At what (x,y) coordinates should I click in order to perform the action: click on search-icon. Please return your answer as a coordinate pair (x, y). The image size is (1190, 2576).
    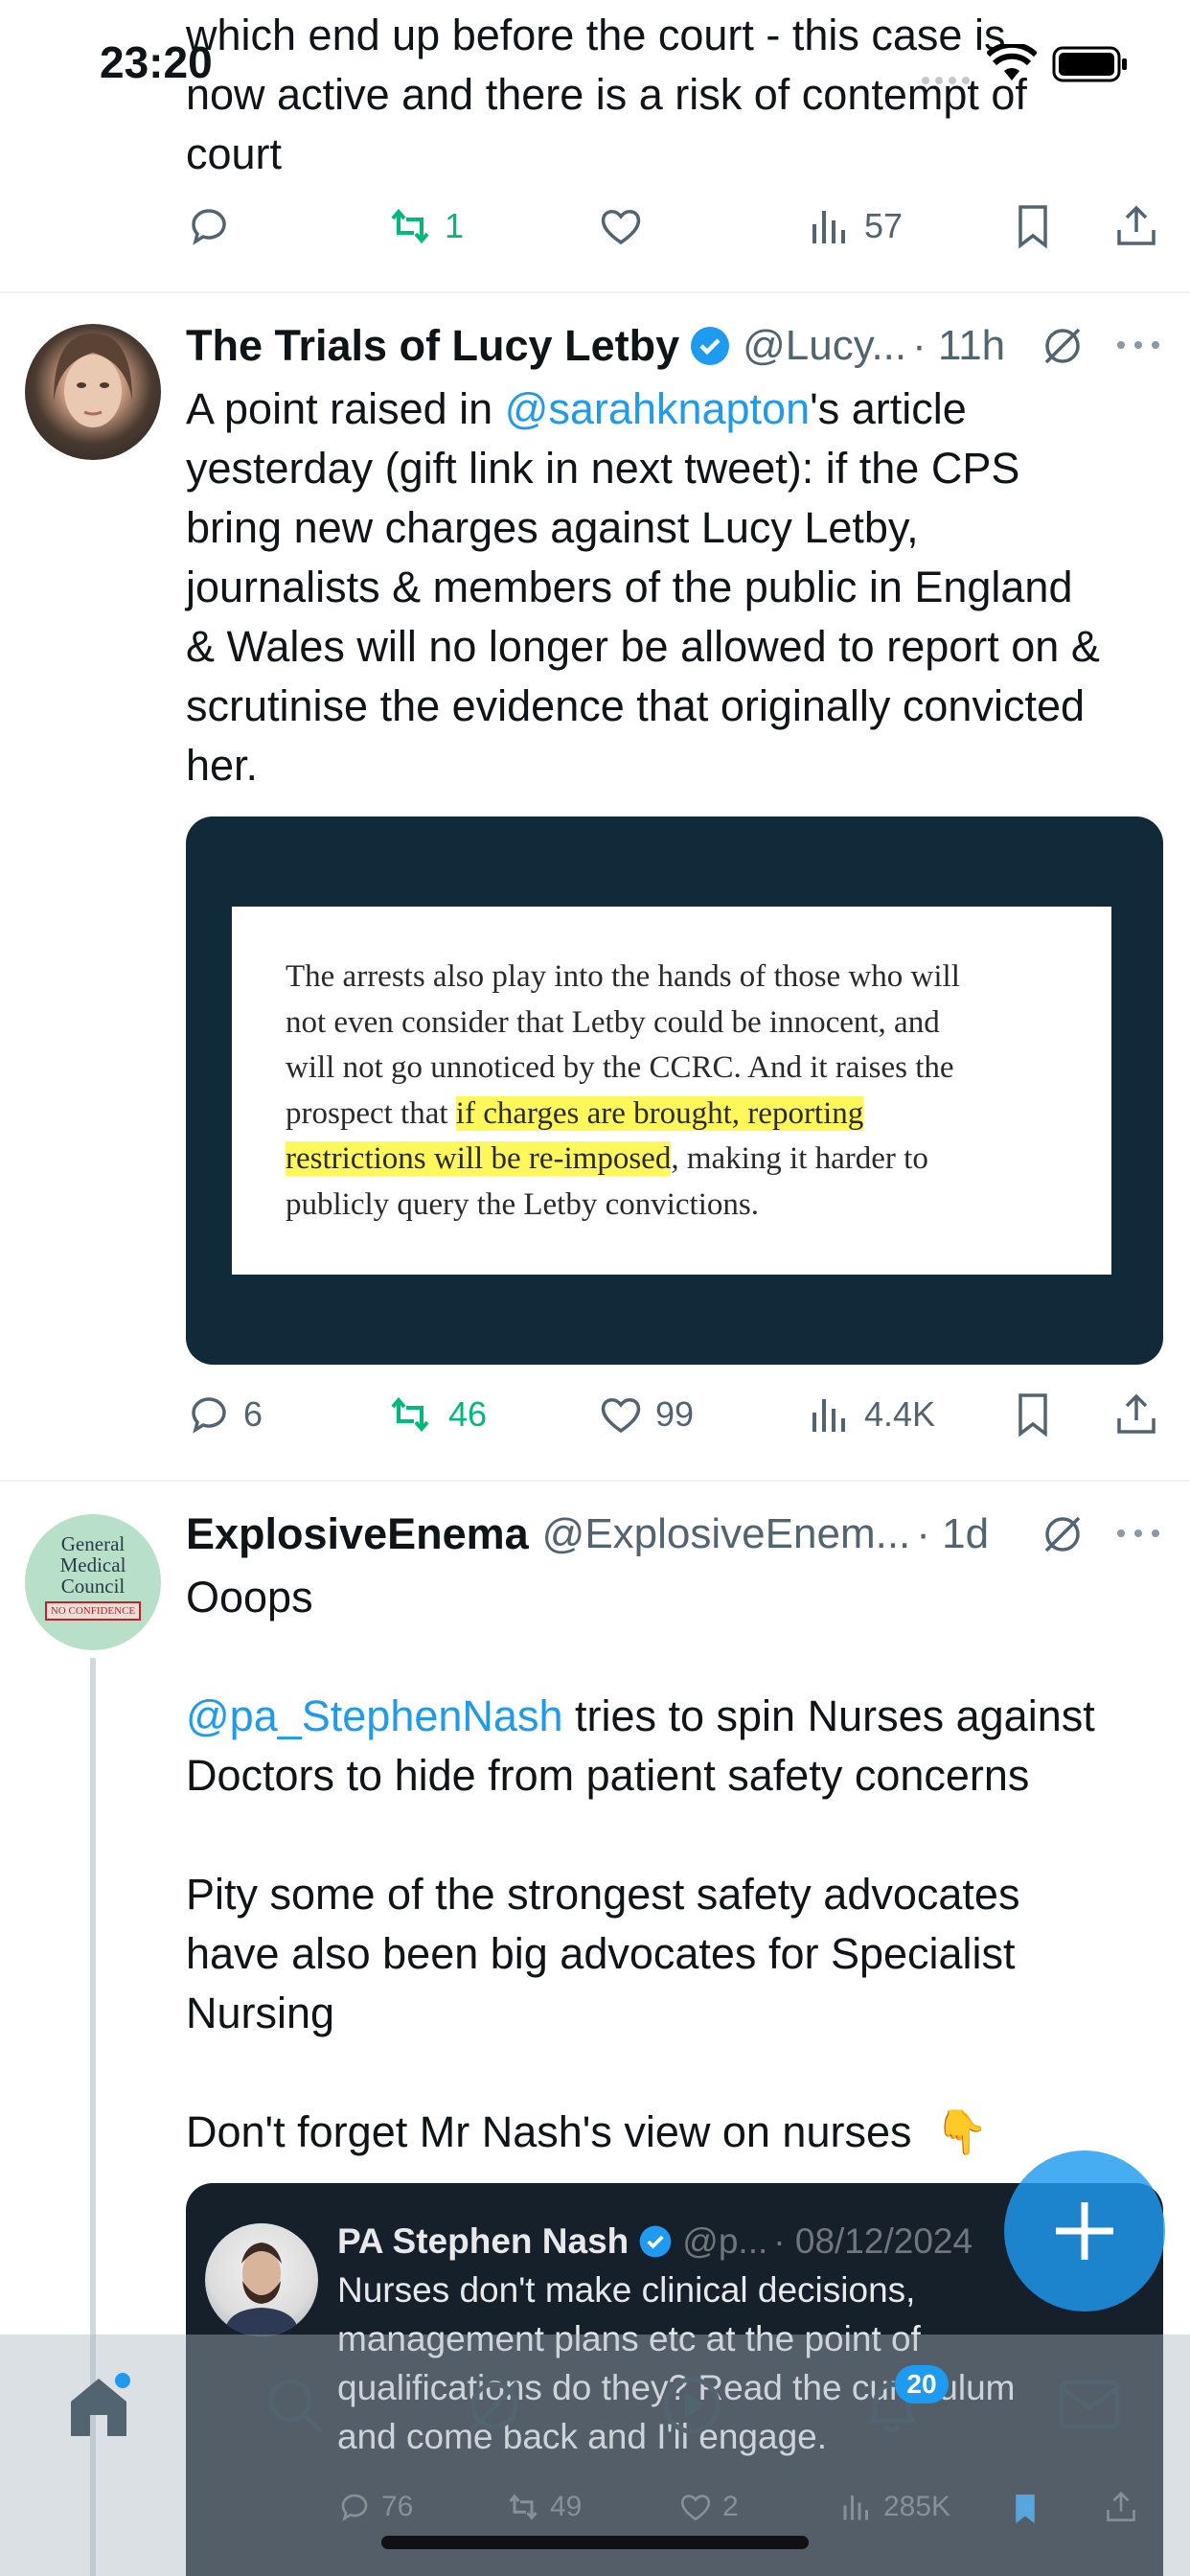
    Looking at the image, I should click on (296, 2406).